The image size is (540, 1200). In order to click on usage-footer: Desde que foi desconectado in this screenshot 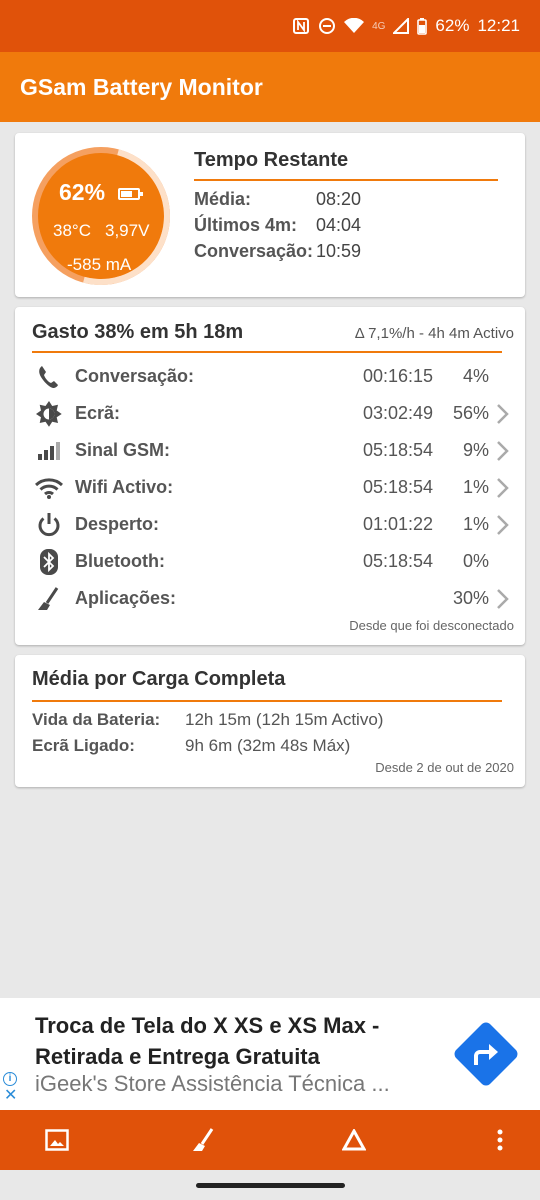, I will do `click(431, 625)`.